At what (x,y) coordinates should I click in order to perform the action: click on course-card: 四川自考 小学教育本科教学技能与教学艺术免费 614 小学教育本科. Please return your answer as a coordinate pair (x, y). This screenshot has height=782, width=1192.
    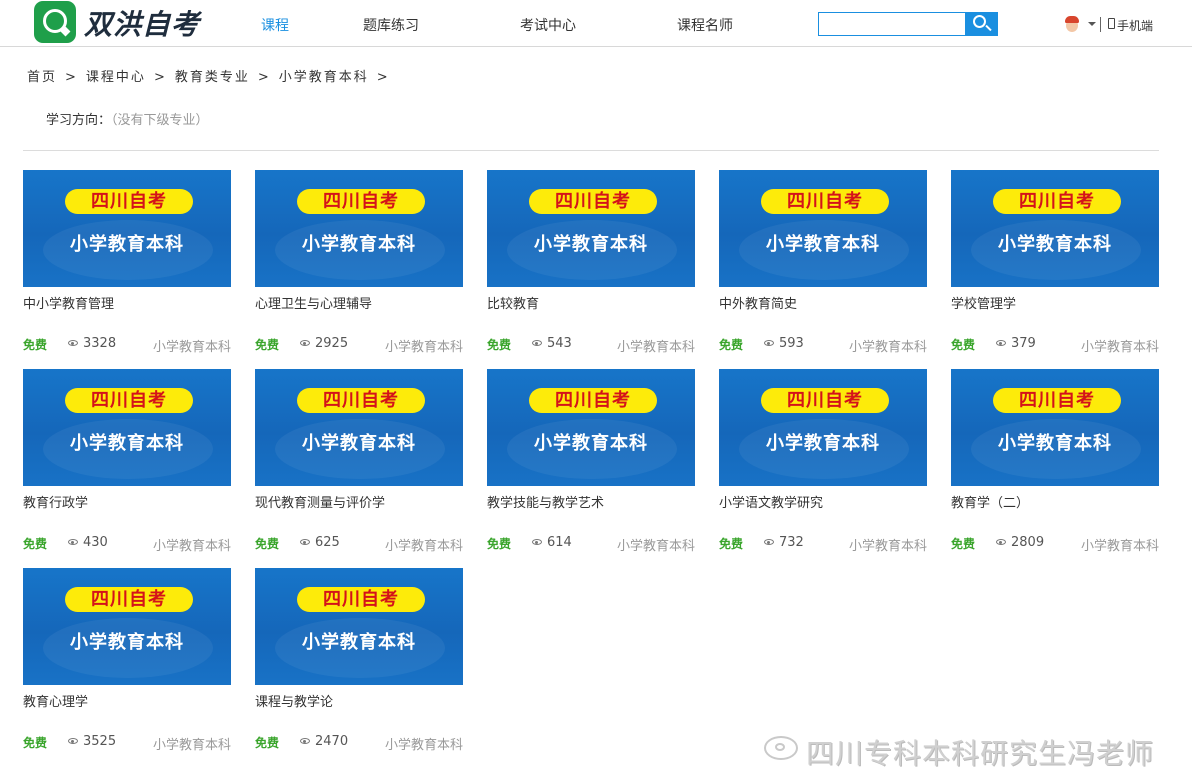
    Looking at the image, I should click on (591, 462).